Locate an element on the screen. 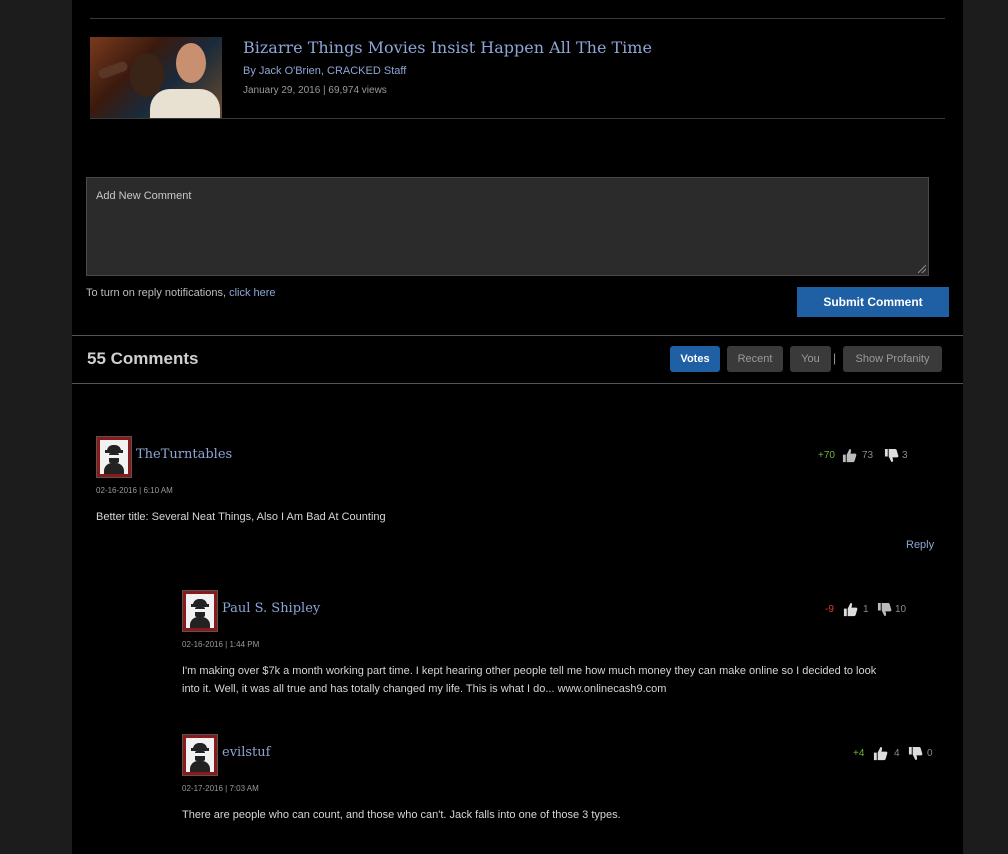 Image resolution: width=1008 pixels, height=854 pixels. vote-score: +4 is located at coordinates (859, 753).